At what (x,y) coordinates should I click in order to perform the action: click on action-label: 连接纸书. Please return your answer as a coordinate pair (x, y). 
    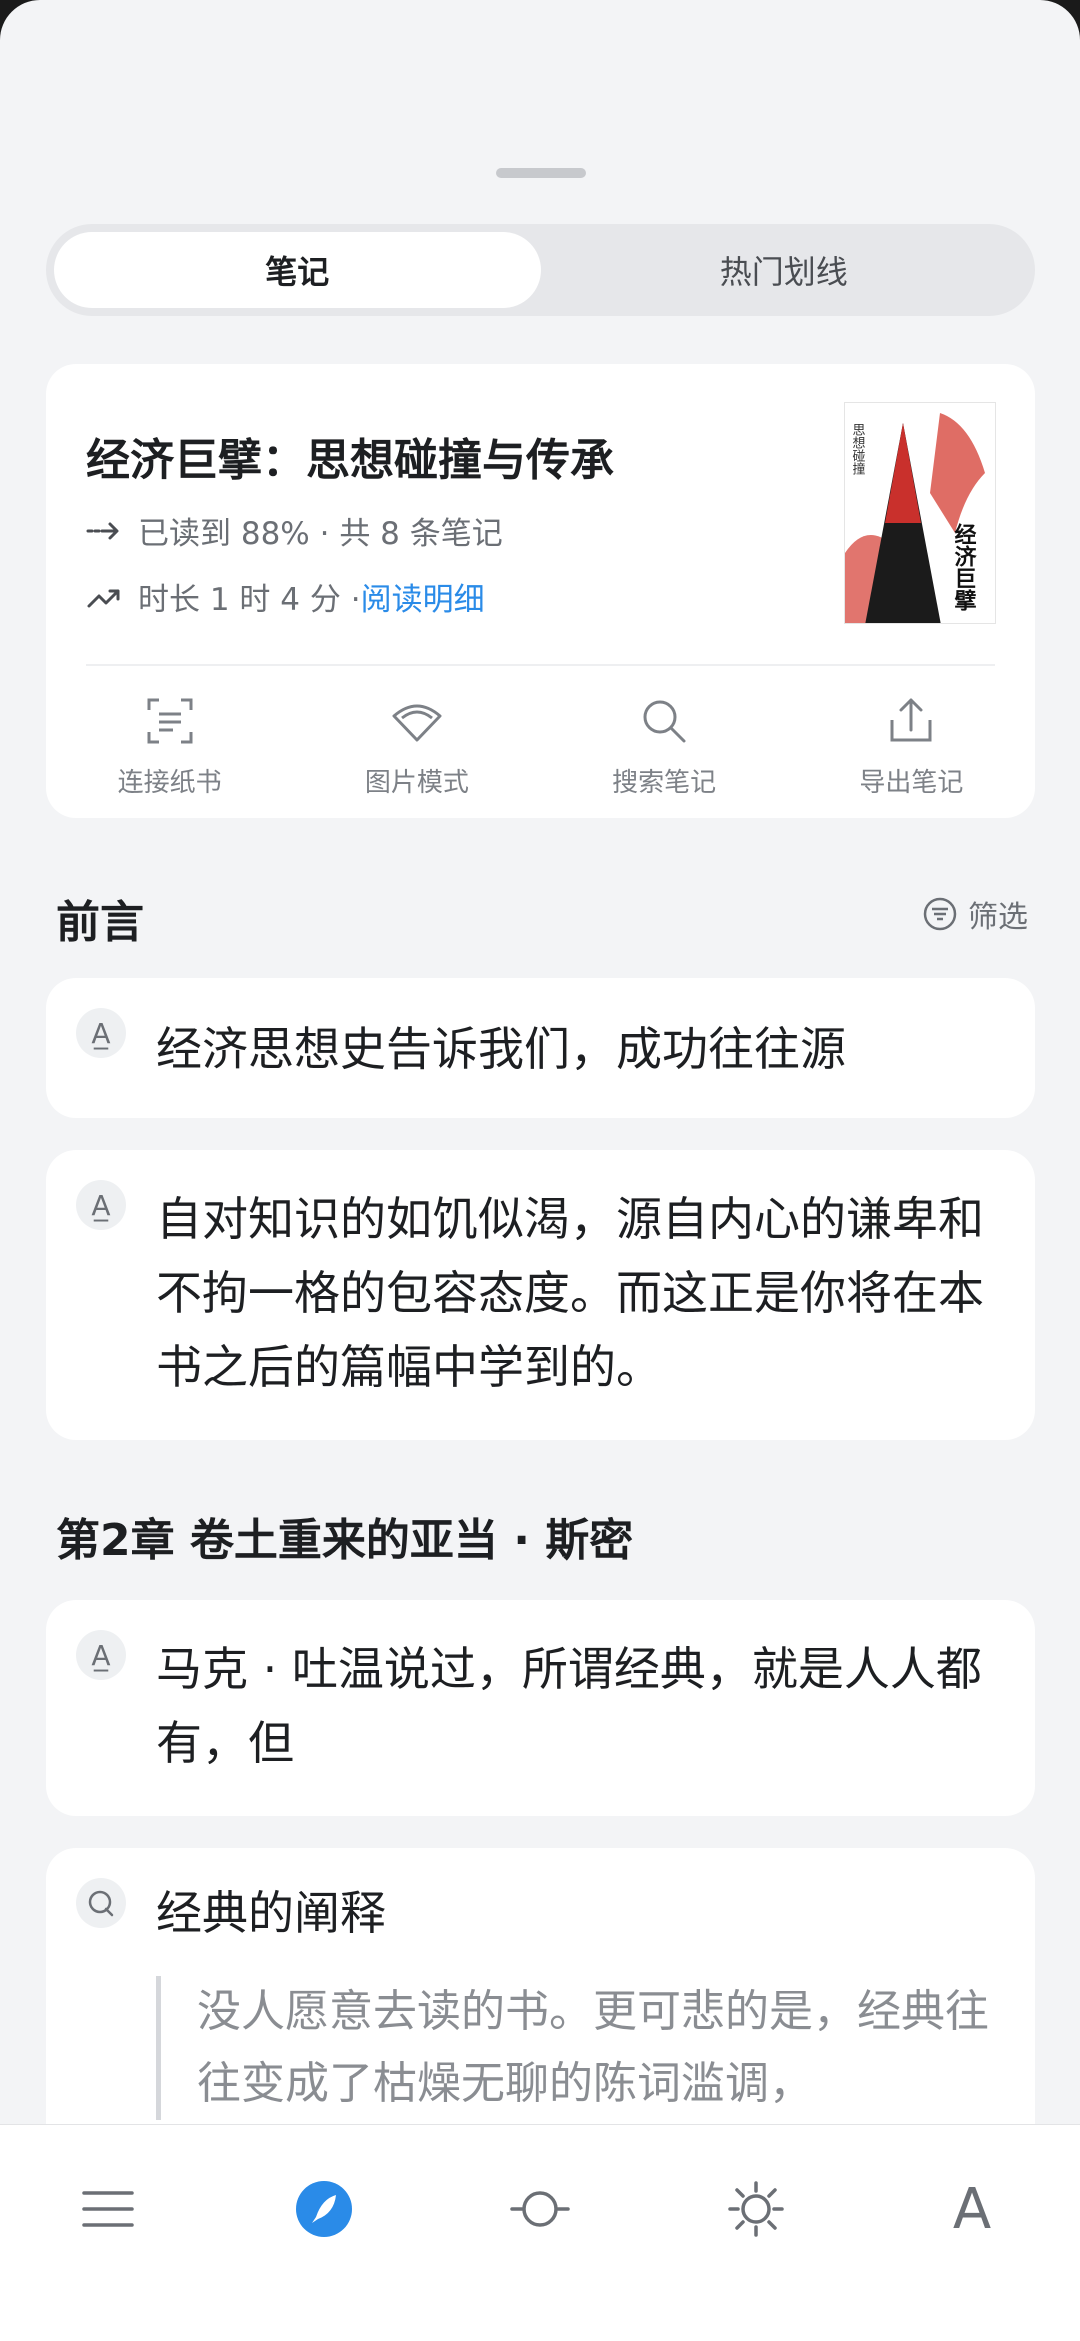
    Looking at the image, I should click on (169, 782).